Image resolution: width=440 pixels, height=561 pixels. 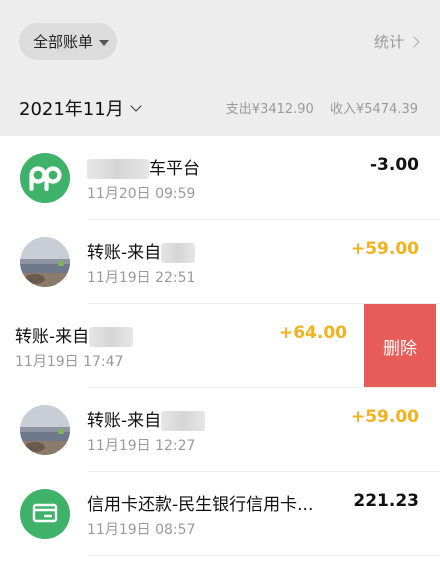 What do you see at coordinates (141, 194) in the screenshot?
I see `transaction-time: 11月20日 09:59` at bounding box center [141, 194].